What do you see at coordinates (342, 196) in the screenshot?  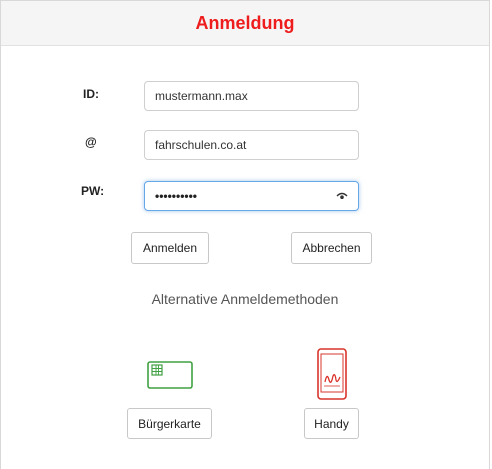 I see `eye-icon` at bounding box center [342, 196].